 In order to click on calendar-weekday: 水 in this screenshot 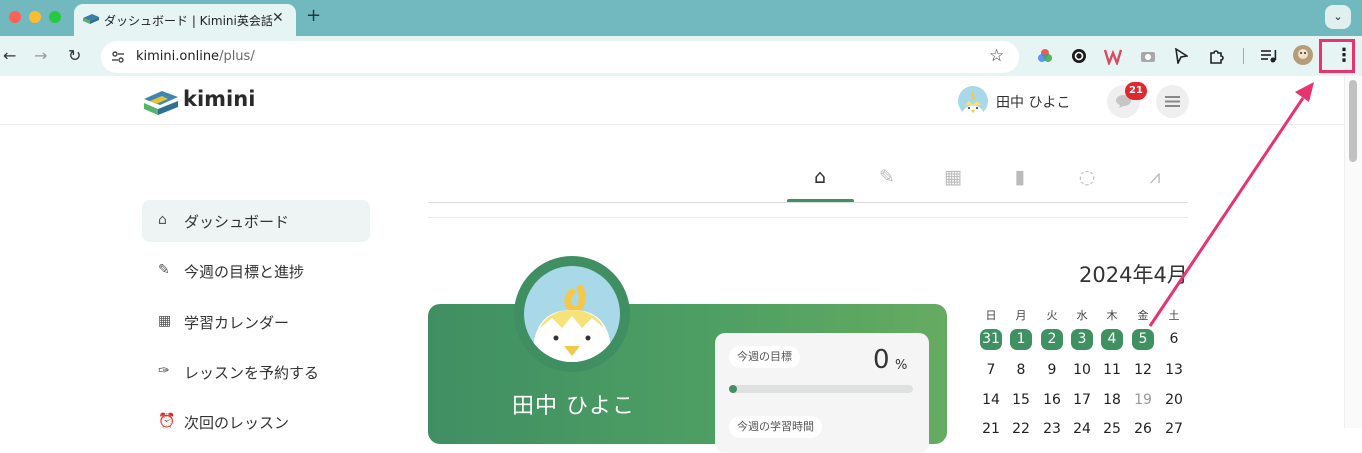, I will do `click(1082, 315)`.